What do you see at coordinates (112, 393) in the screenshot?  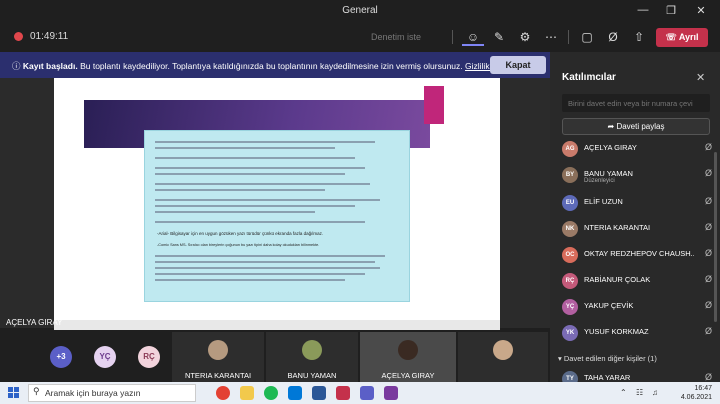 I see `taskbar-search-box: Aramak için buraya yazın` at bounding box center [112, 393].